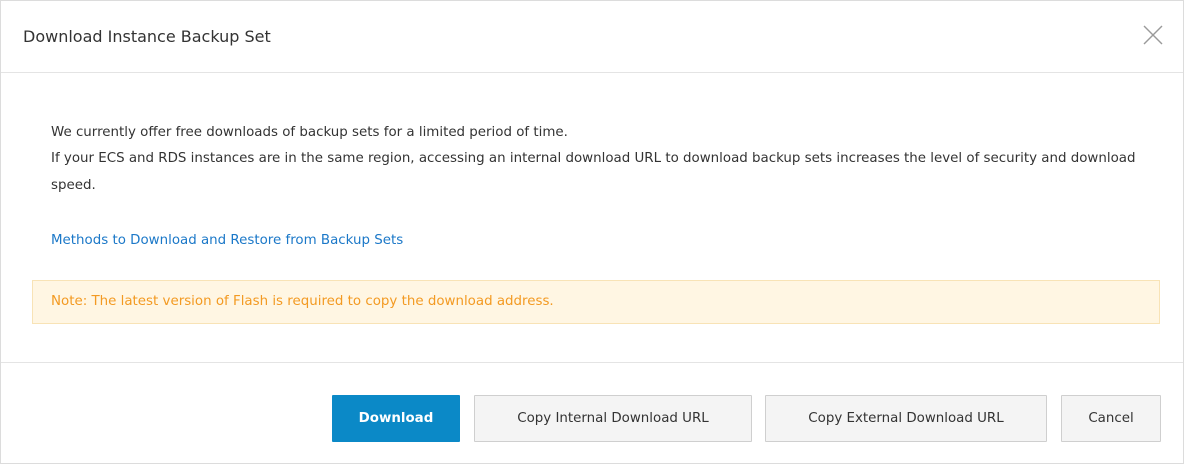 The image size is (1184, 464). I want to click on copy-internal-url-button: Copy Internal Download URL, so click(613, 418).